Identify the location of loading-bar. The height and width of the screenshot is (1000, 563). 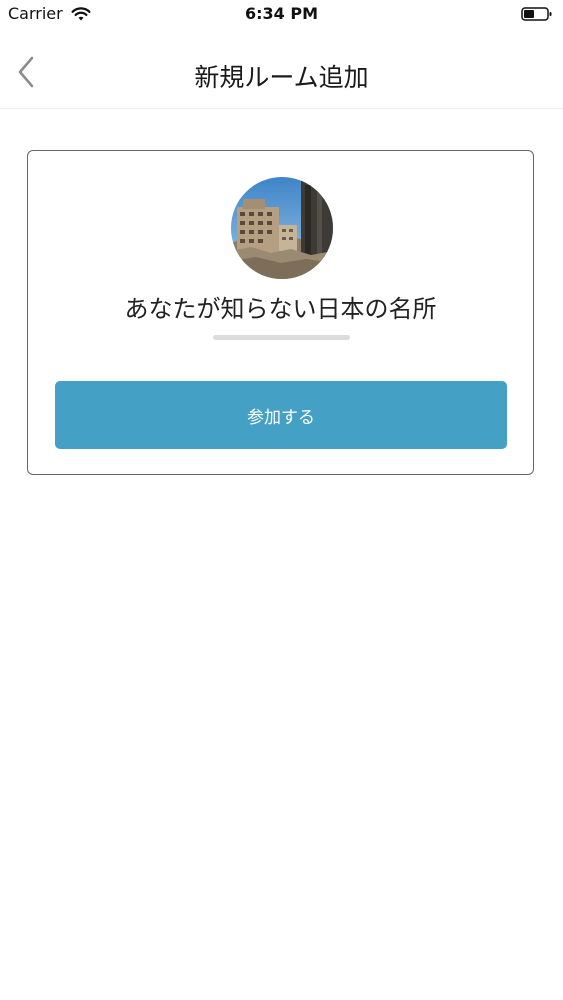
(281, 337).